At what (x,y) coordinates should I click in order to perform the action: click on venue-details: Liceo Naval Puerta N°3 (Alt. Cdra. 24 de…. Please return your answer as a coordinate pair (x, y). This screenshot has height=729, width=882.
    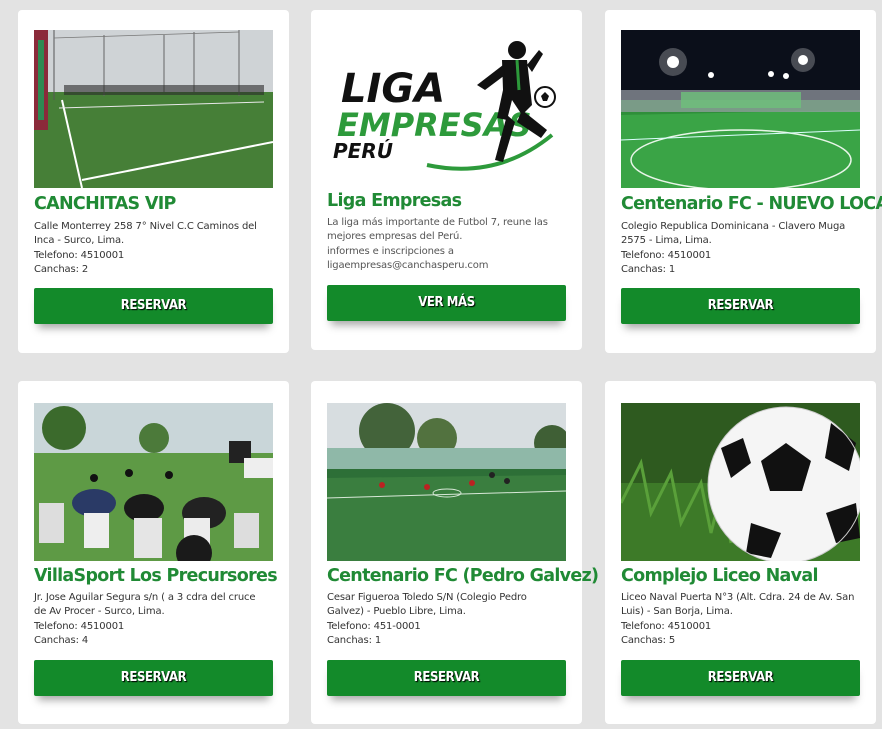
    Looking at the image, I should click on (743, 619).